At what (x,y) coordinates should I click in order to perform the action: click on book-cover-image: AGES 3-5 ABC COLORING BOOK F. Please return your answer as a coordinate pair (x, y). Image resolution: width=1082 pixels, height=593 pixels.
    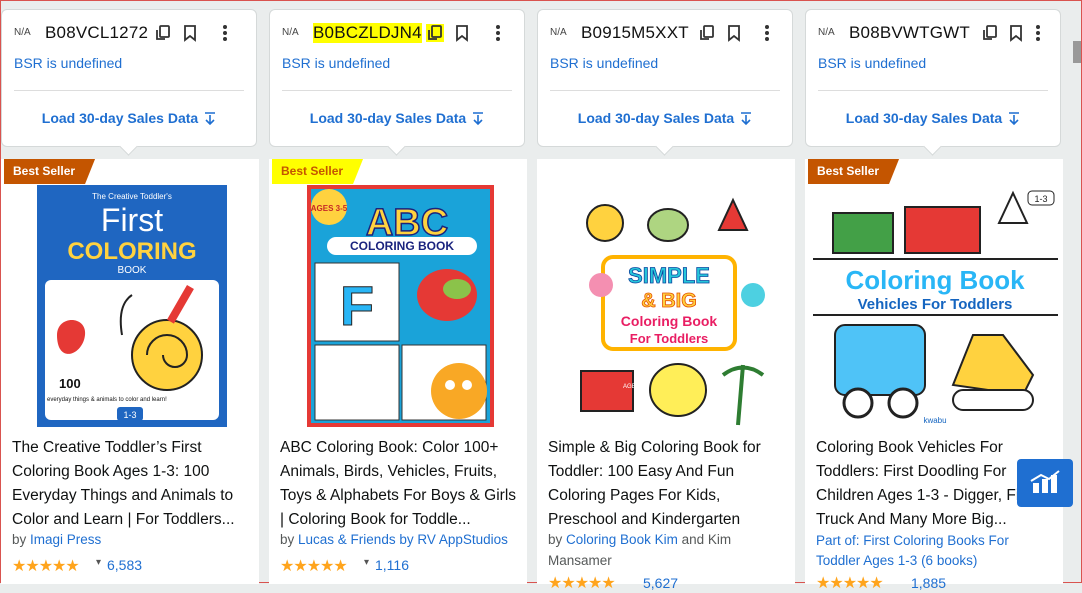
    Looking at the image, I should click on (400, 306).